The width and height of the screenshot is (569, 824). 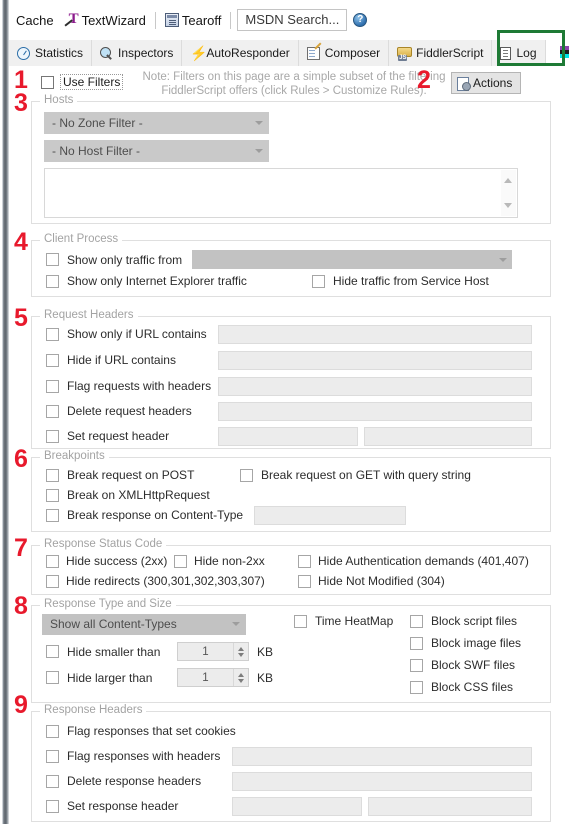 What do you see at coordinates (52, 334) in the screenshot?
I see `show-only-url-contains-checkbox` at bounding box center [52, 334].